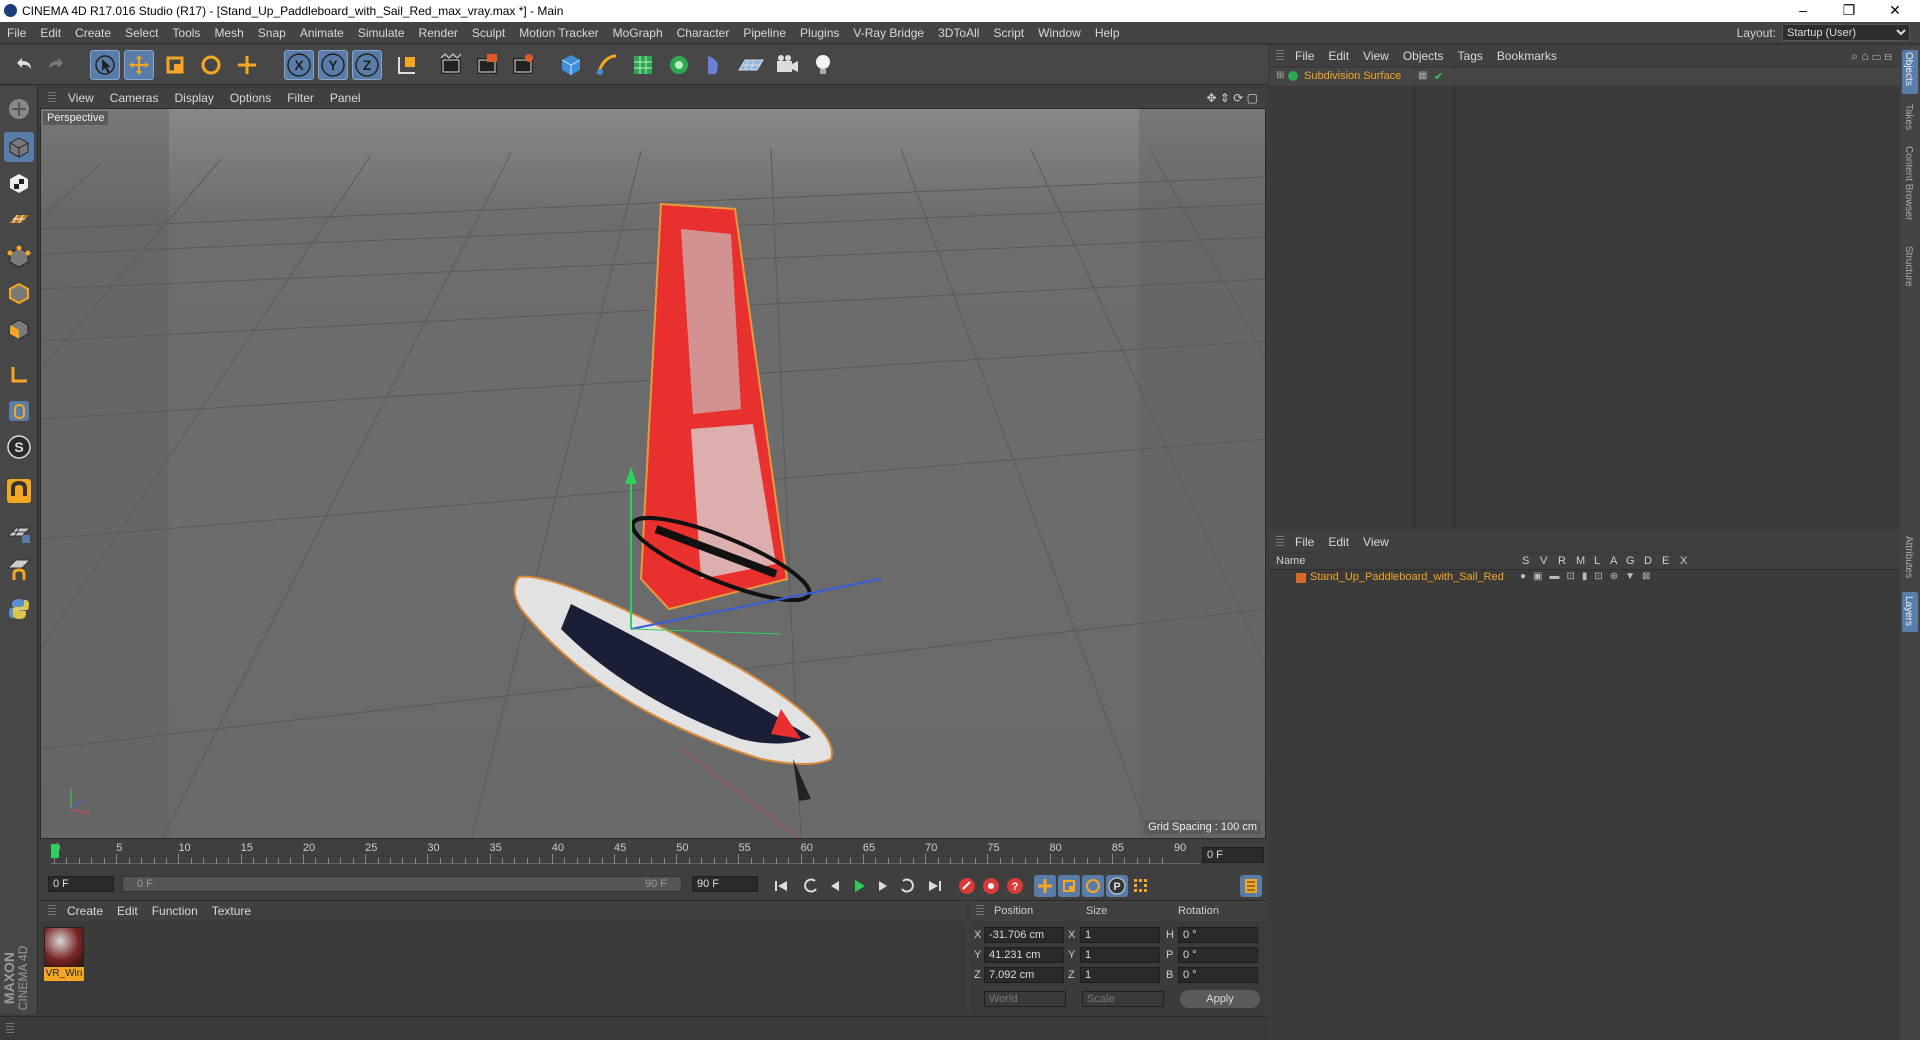 This screenshot has width=1920, height=1040. Describe the element at coordinates (1376, 56) in the screenshot. I see `objects-menu-view: View` at that location.